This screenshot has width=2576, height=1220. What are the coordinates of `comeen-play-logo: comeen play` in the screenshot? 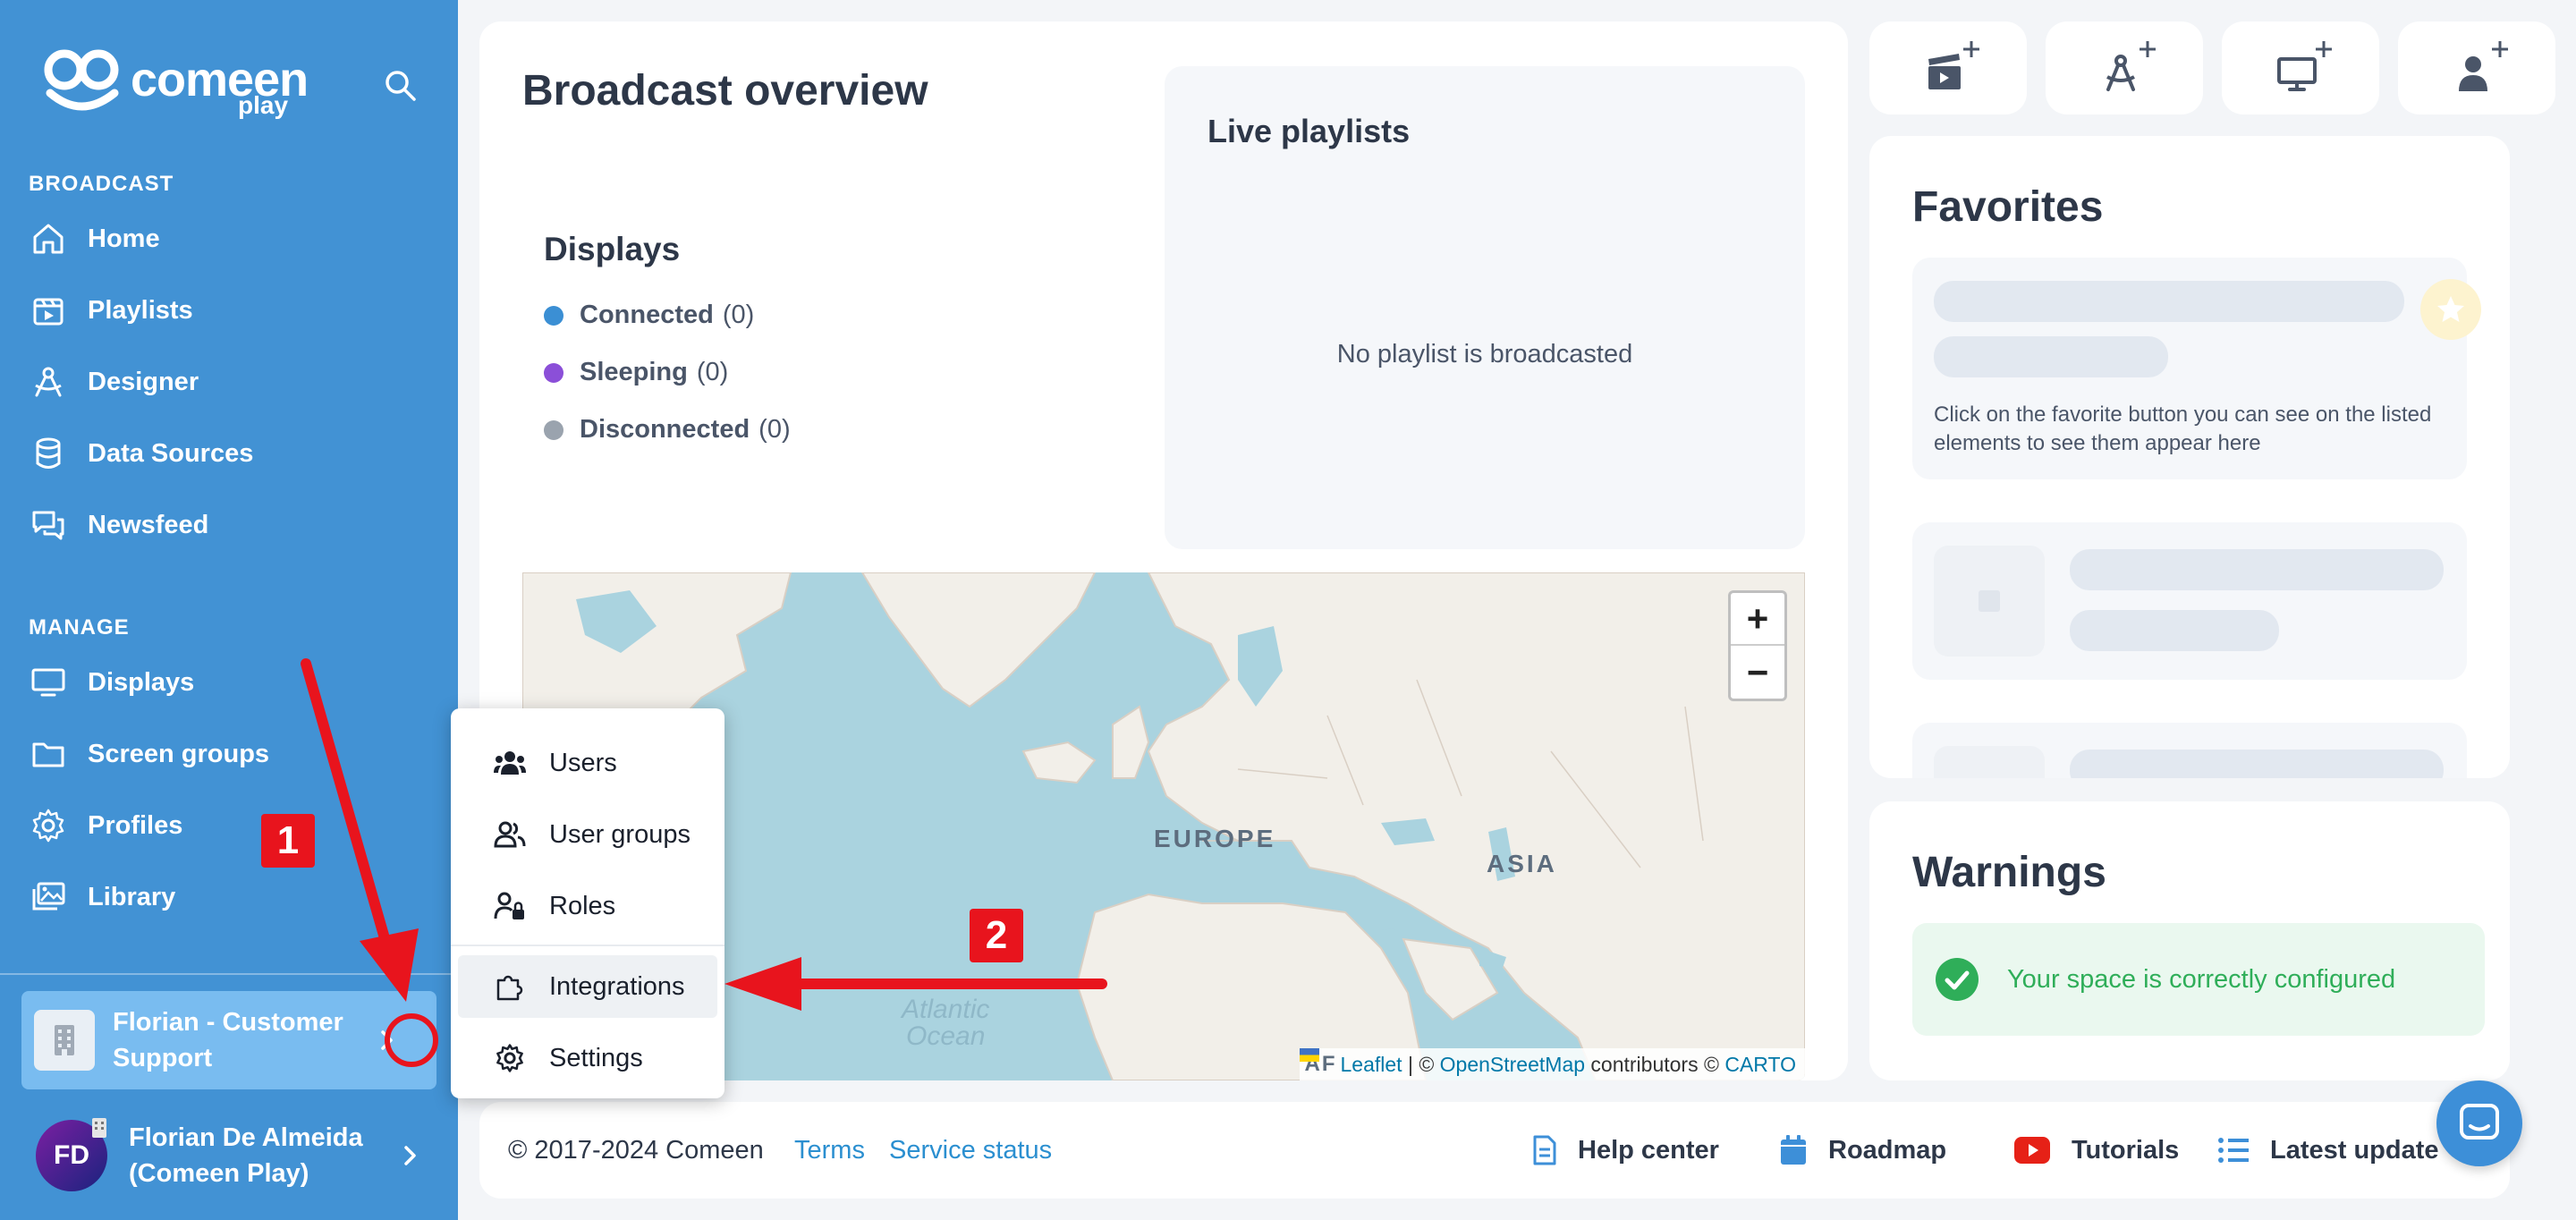 It's located at (176, 84).